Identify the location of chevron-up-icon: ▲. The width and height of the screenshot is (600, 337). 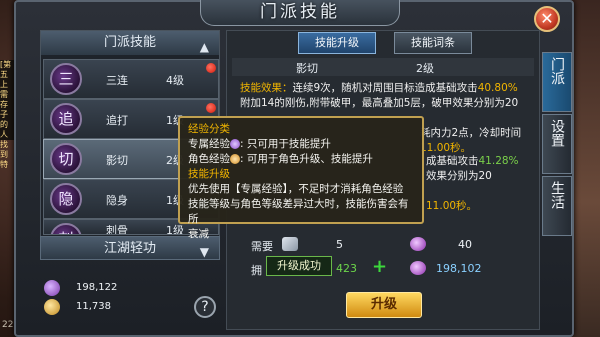
(204, 47).